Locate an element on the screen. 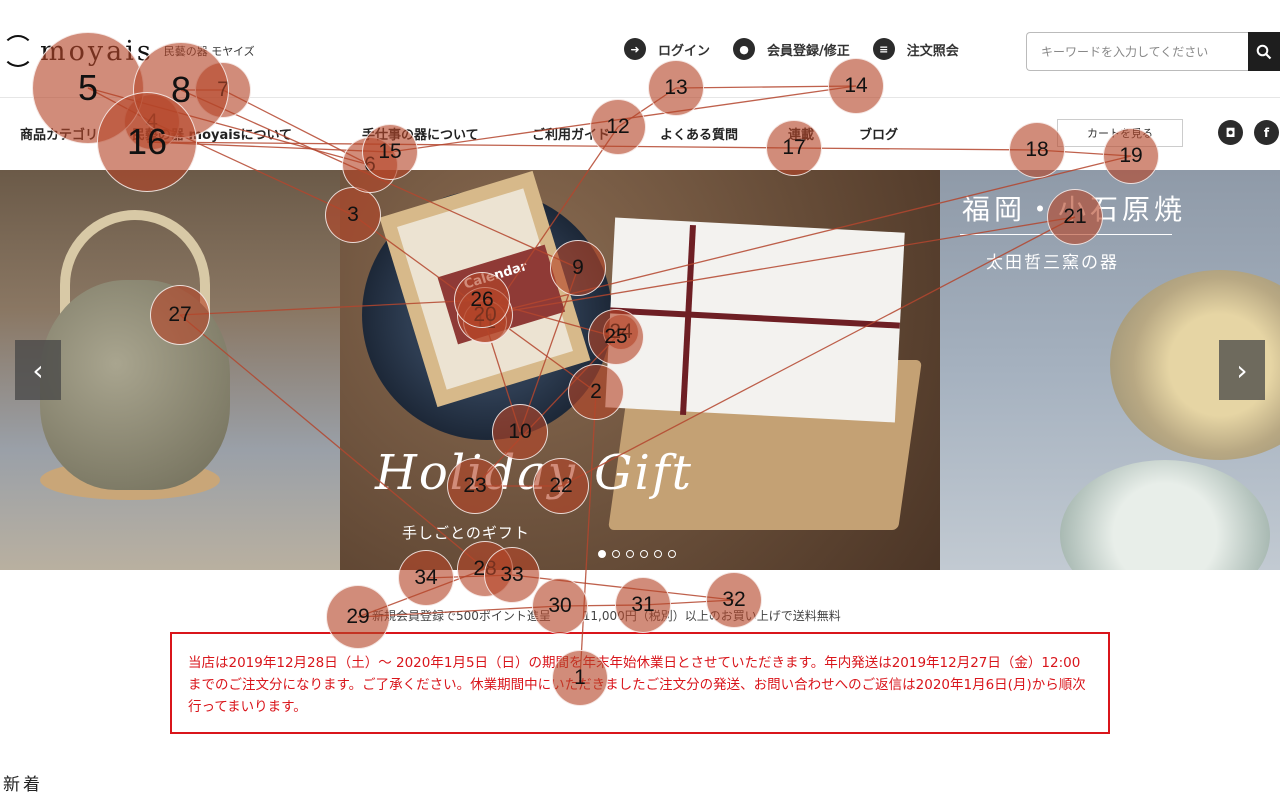 The image size is (1280, 803). calendar-card-inner: Calendar is located at coordinates (485, 289).